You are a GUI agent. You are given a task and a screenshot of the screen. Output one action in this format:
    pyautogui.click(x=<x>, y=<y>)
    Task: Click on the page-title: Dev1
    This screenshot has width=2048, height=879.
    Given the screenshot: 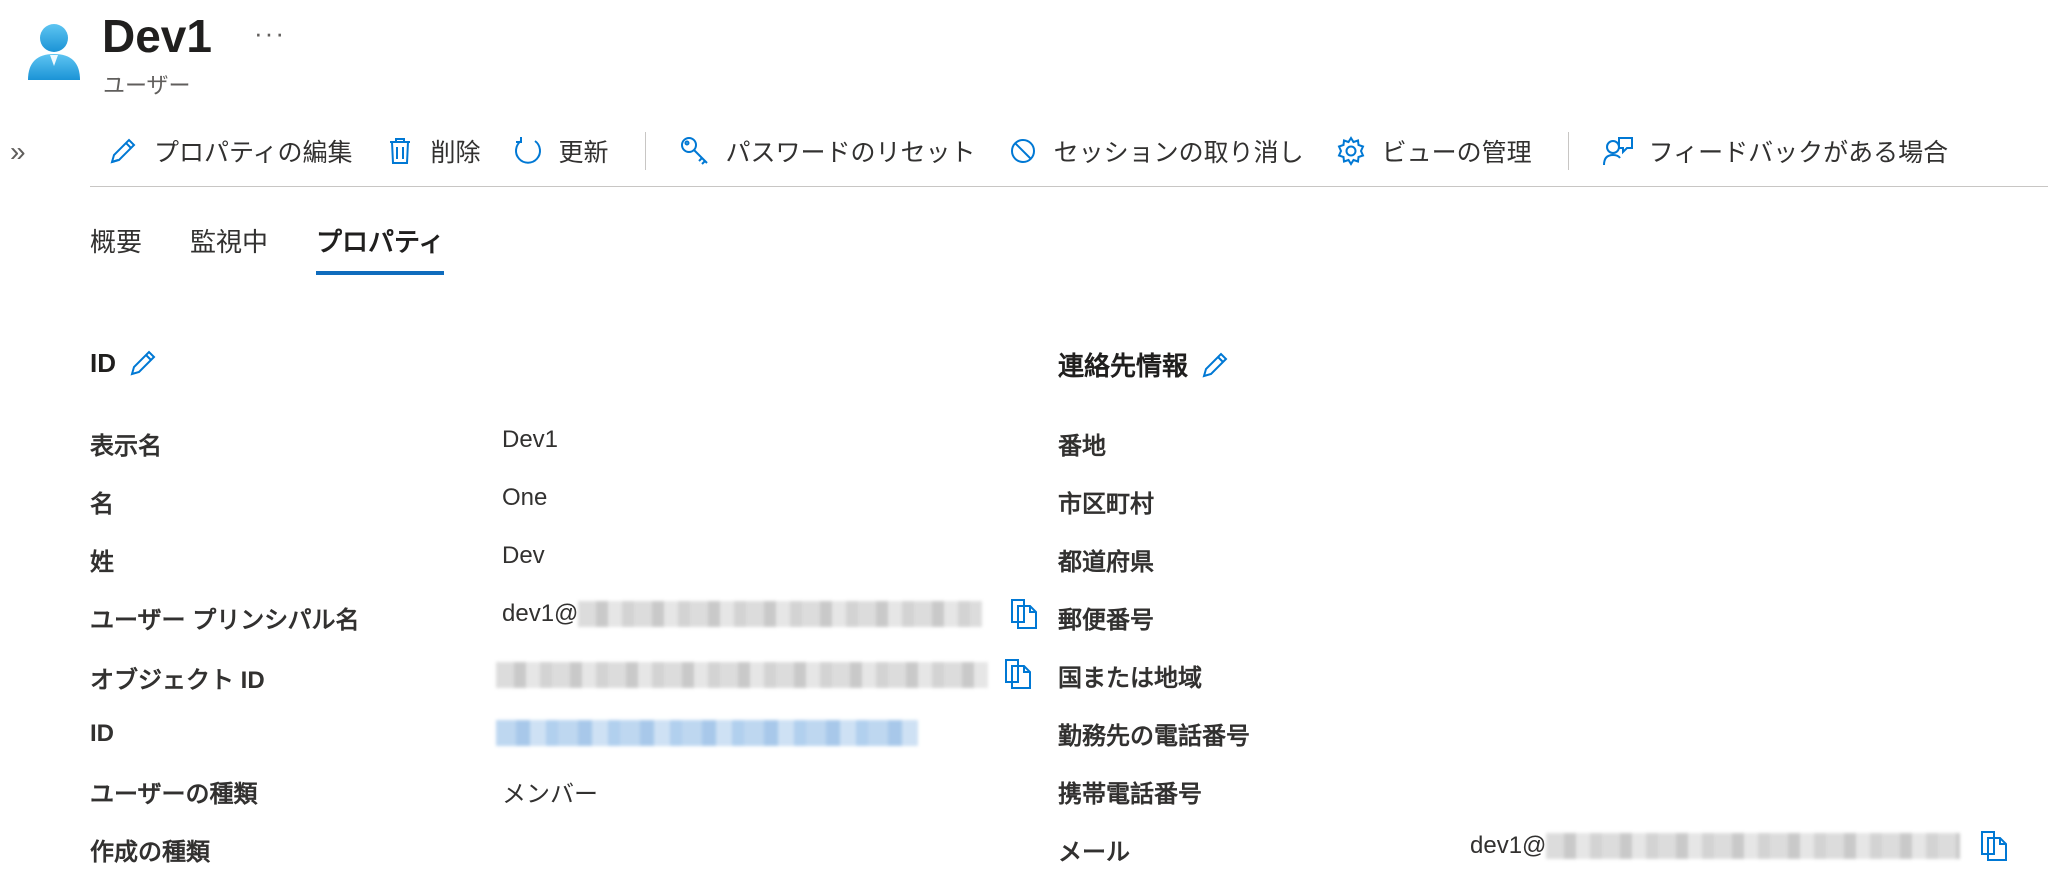 What is the action you would take?
    pyautogui.click(x=157, y=36)
    